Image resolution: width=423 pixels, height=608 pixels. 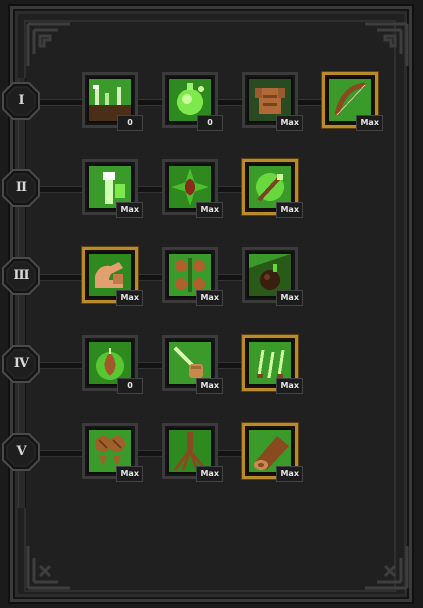 I want to click on skill-slot-1-2: 0, so click(x=192, y=101).